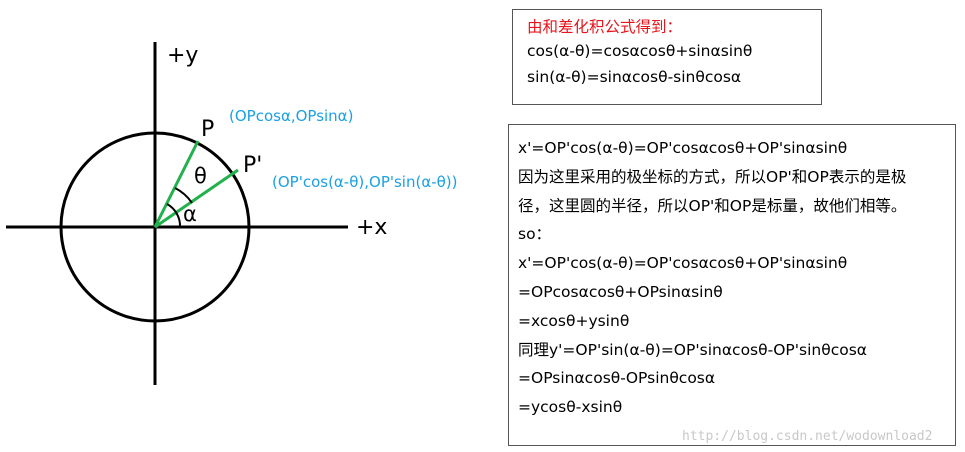 Image resolution: width=965 pixels, height=452 pixels. Describe the element at coordinates (371, 227) in the screenshot. I see `x-axis-label: +x` at that location.